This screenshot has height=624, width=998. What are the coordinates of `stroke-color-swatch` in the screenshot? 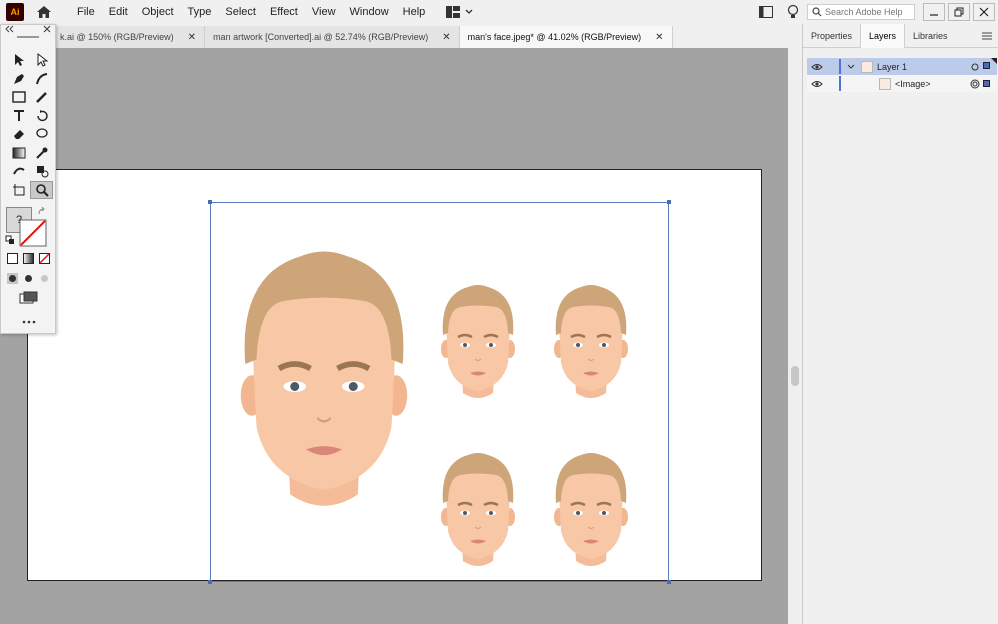 It's located at (33, 233).